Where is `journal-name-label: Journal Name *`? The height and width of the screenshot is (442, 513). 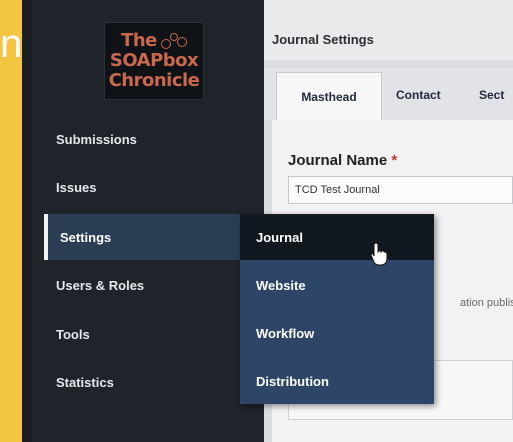 journal-name-label: Journal Name * is located at coordinates (342, 160).